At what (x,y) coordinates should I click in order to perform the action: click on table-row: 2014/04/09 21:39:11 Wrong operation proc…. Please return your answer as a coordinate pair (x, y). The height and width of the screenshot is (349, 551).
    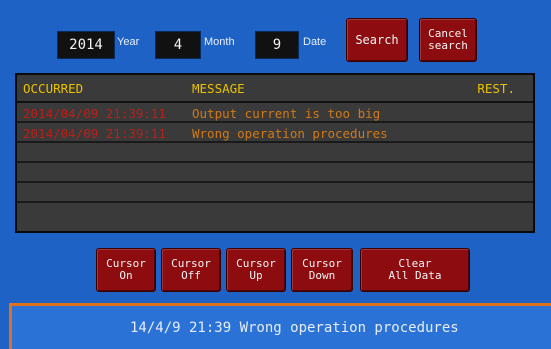
    Looking at the image, I should click on (275, 133).